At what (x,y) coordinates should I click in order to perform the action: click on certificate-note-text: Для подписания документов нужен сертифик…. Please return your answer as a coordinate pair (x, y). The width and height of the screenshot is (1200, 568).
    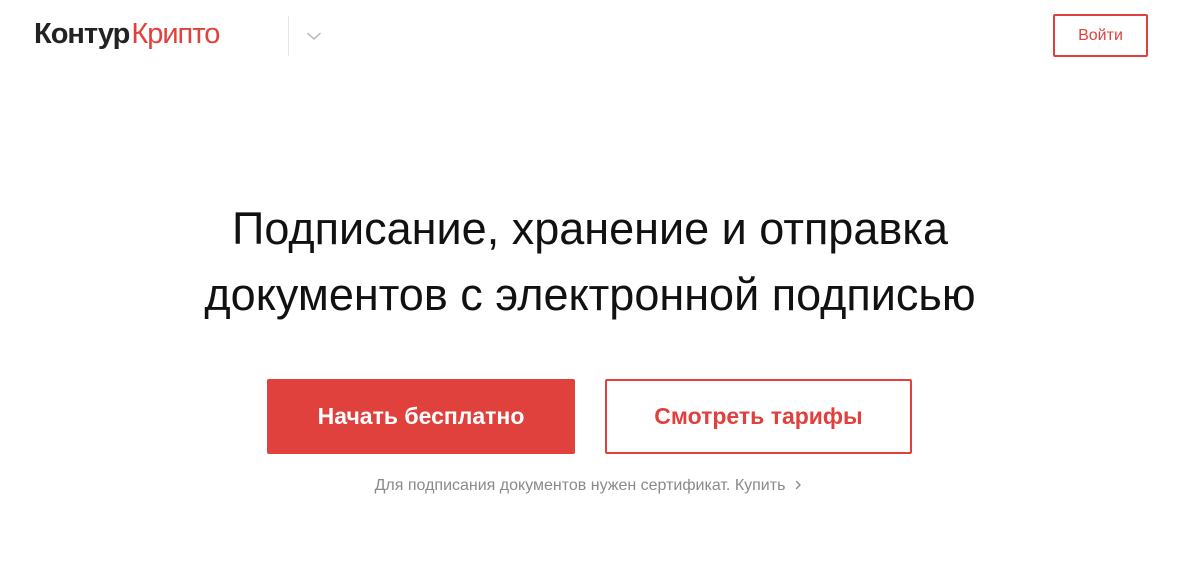
    Looking at the image, I should click on (552, 485).